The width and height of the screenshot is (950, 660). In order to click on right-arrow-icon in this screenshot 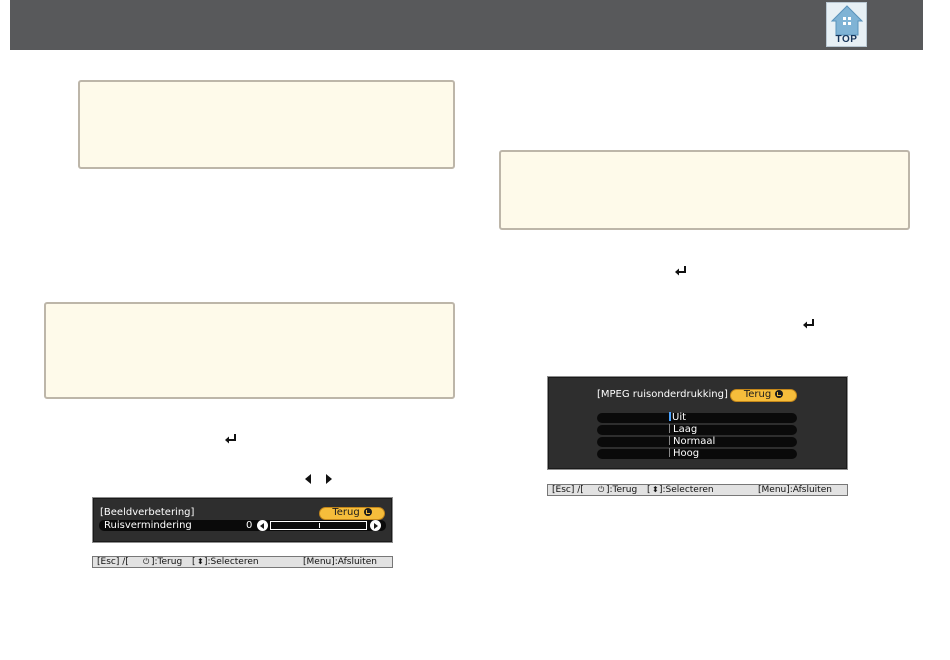, I will do `click(329, 479)`.